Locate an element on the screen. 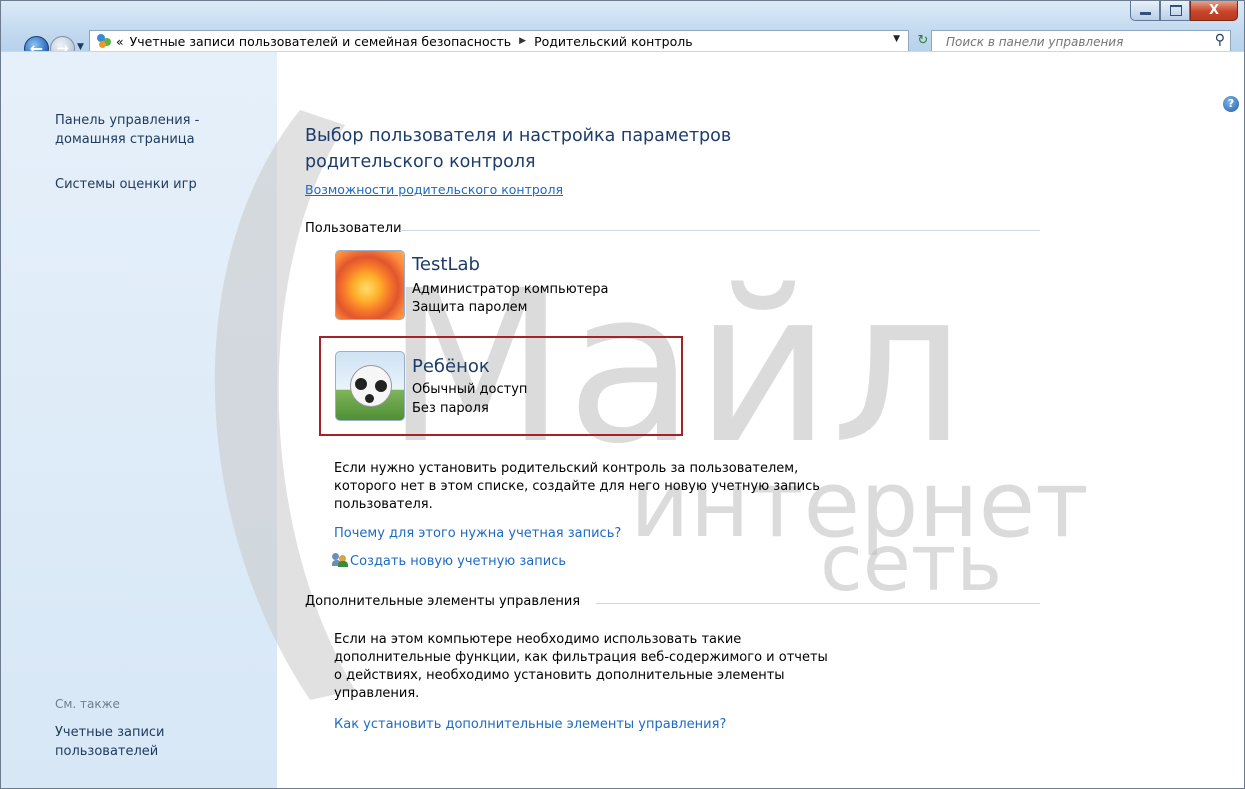  user-avatar-child is located at coordinates (370, 386).